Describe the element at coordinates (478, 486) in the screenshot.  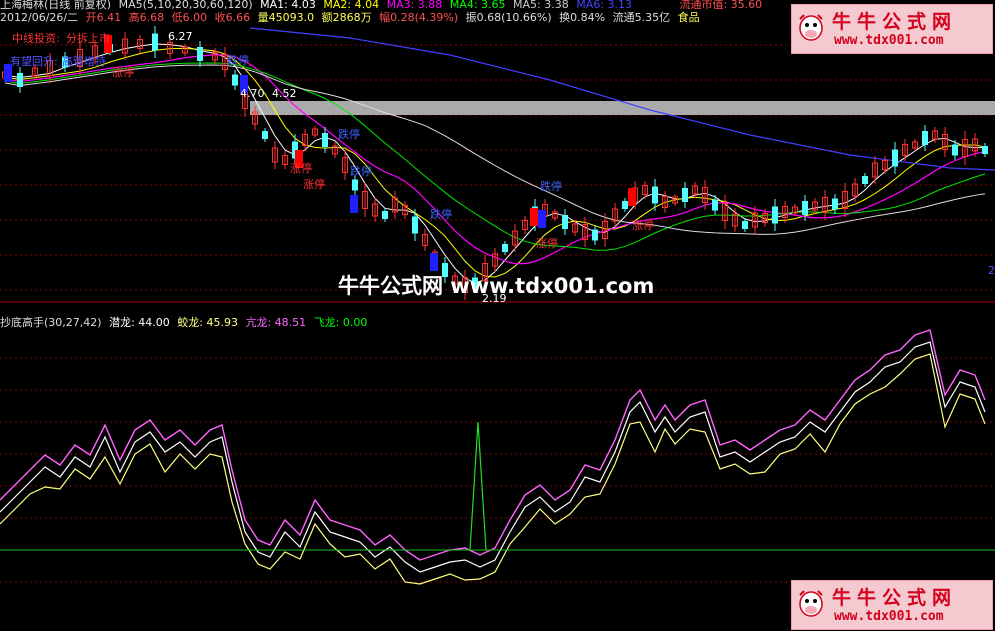
I see `feilong-spike` at that location.